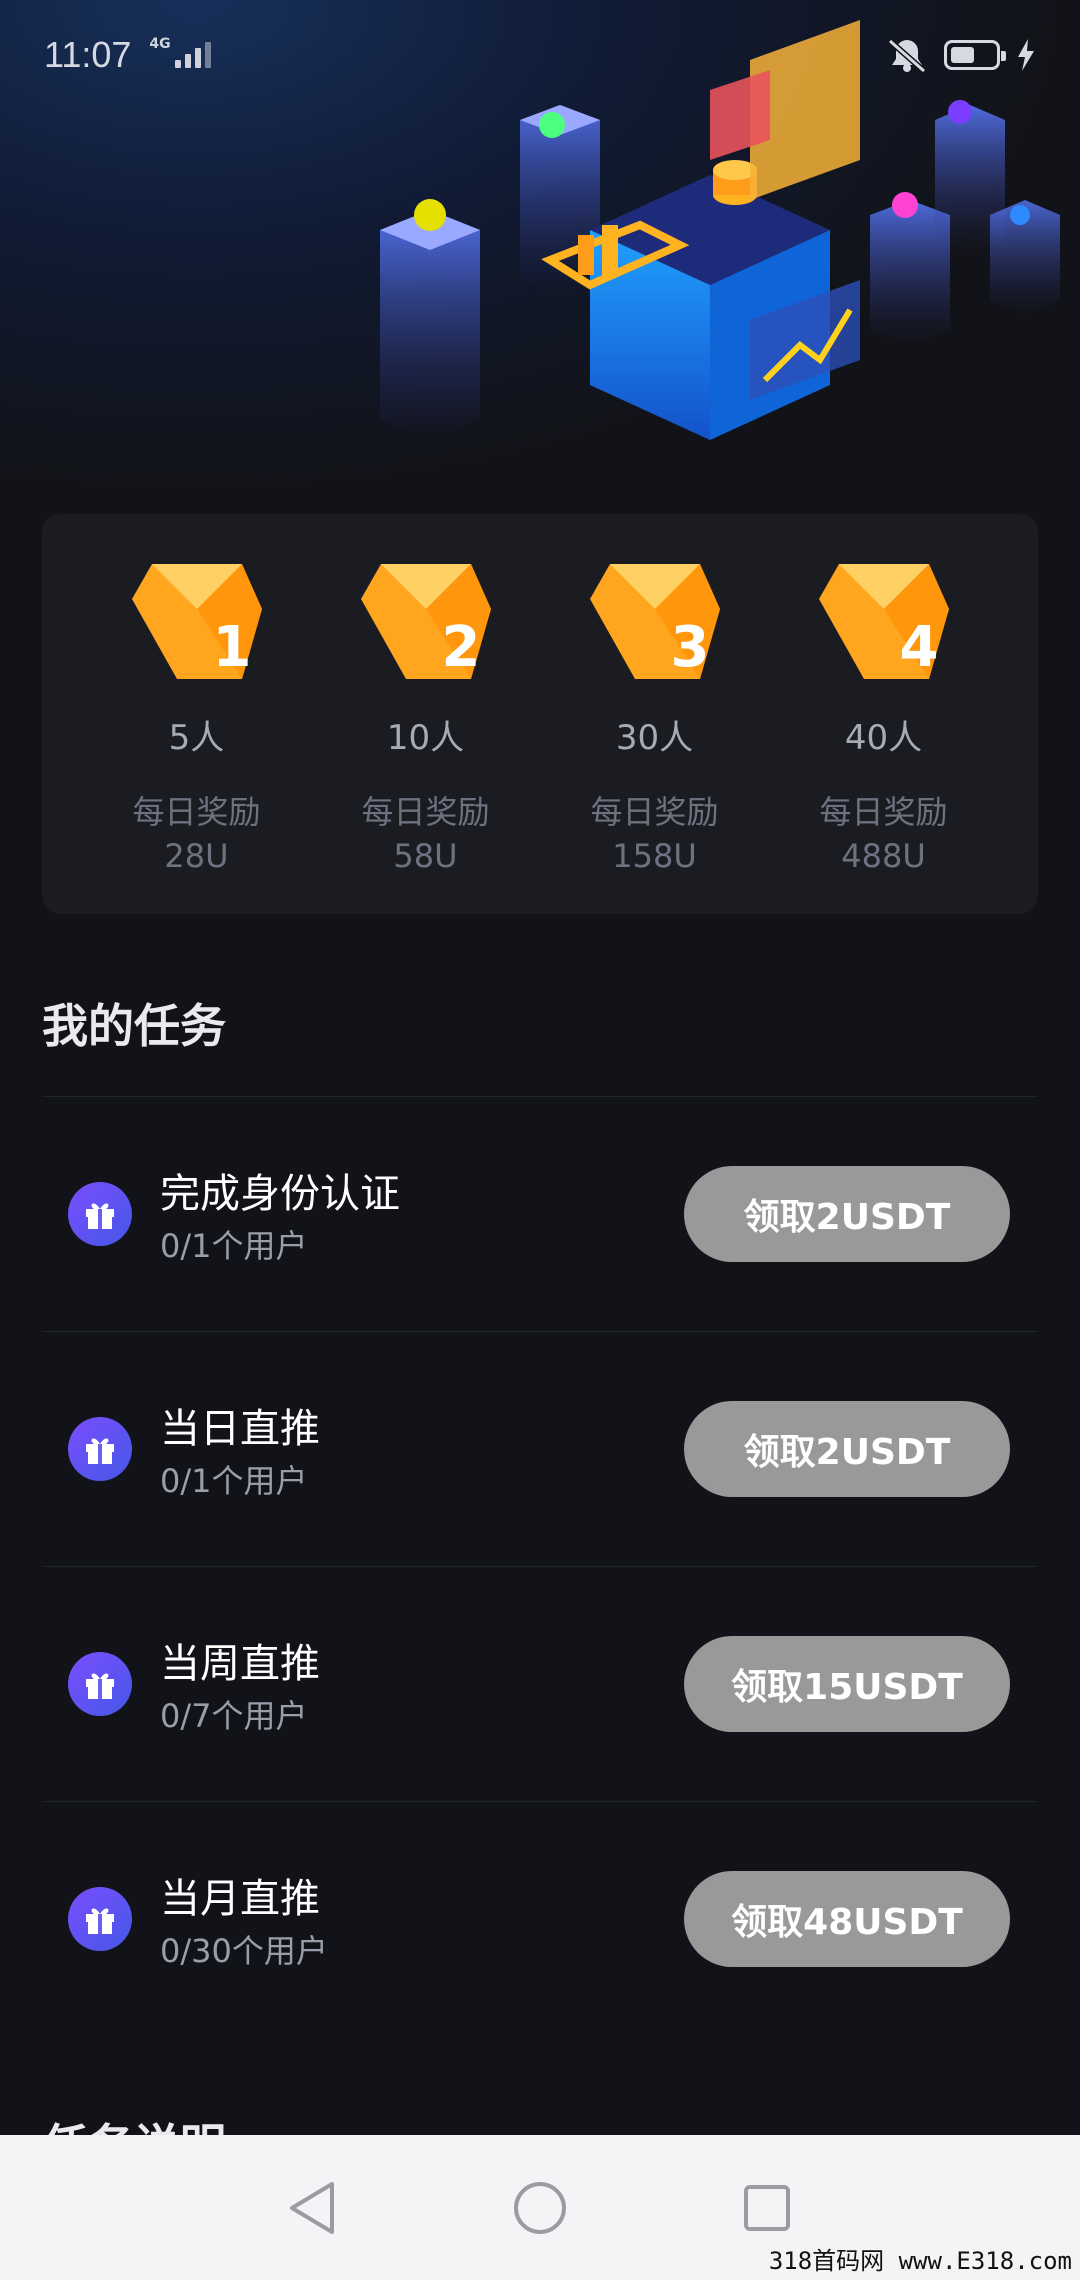  I want to click on battery-icon, so click(975, 55).